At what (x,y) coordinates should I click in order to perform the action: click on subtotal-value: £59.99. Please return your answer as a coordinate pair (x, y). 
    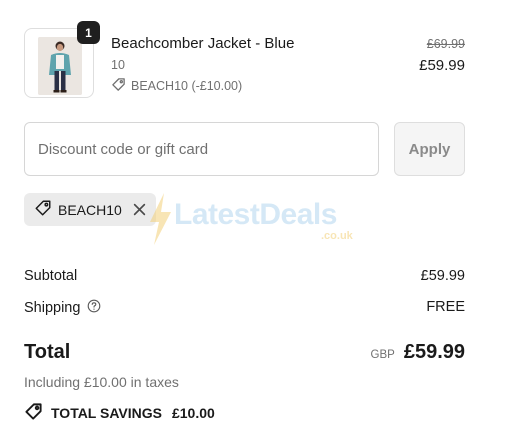
    Looking at the image, I should click on (442, 276).